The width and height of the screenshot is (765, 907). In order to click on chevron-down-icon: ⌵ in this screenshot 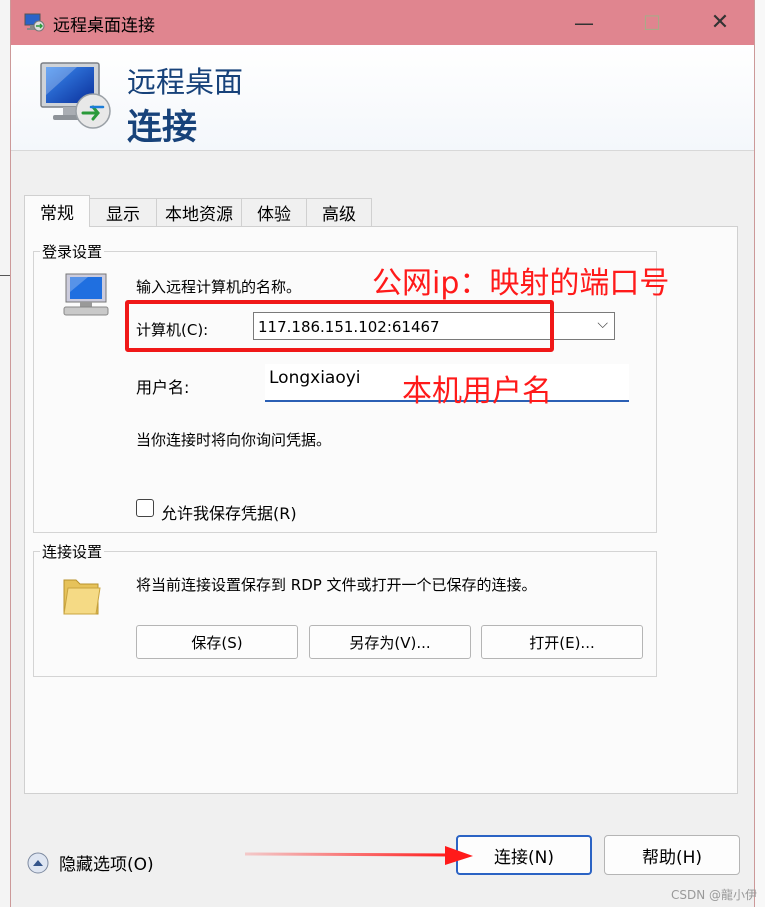, I will do `click(602, 324)`.